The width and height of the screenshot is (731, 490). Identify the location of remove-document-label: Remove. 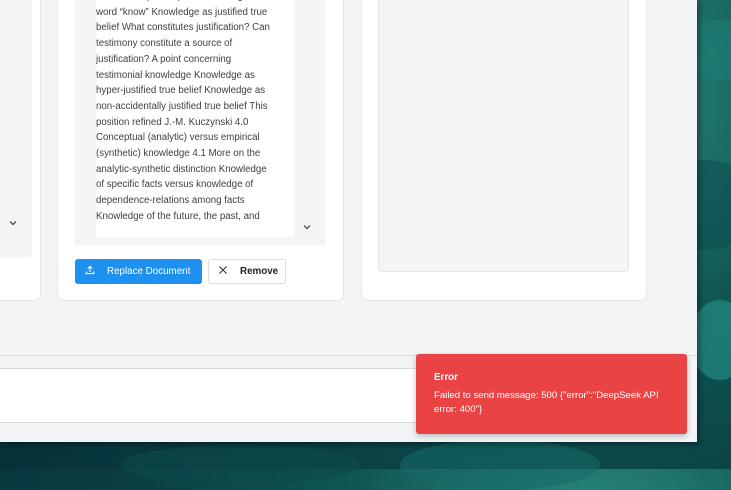
(259, 271).